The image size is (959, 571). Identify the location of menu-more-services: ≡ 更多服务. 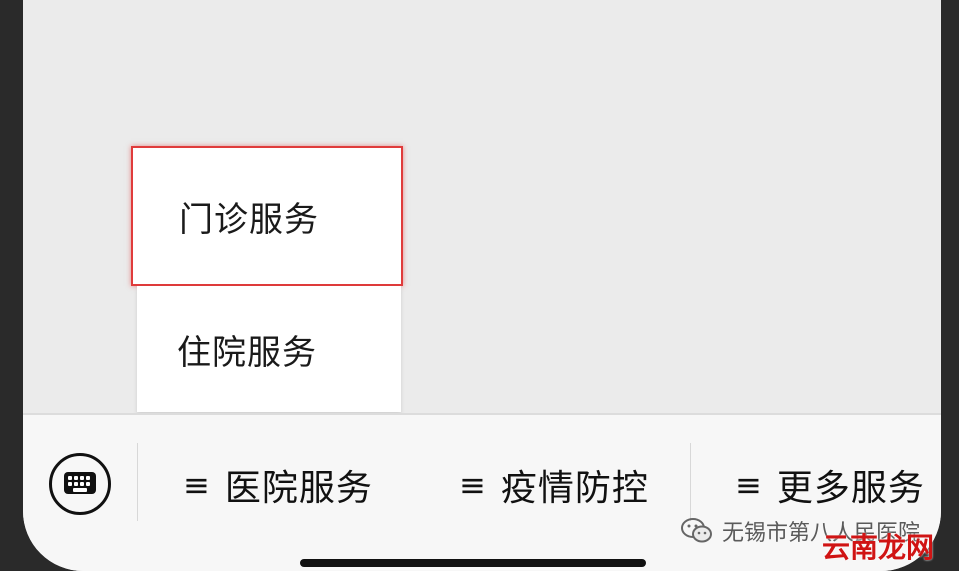
(830, 485).